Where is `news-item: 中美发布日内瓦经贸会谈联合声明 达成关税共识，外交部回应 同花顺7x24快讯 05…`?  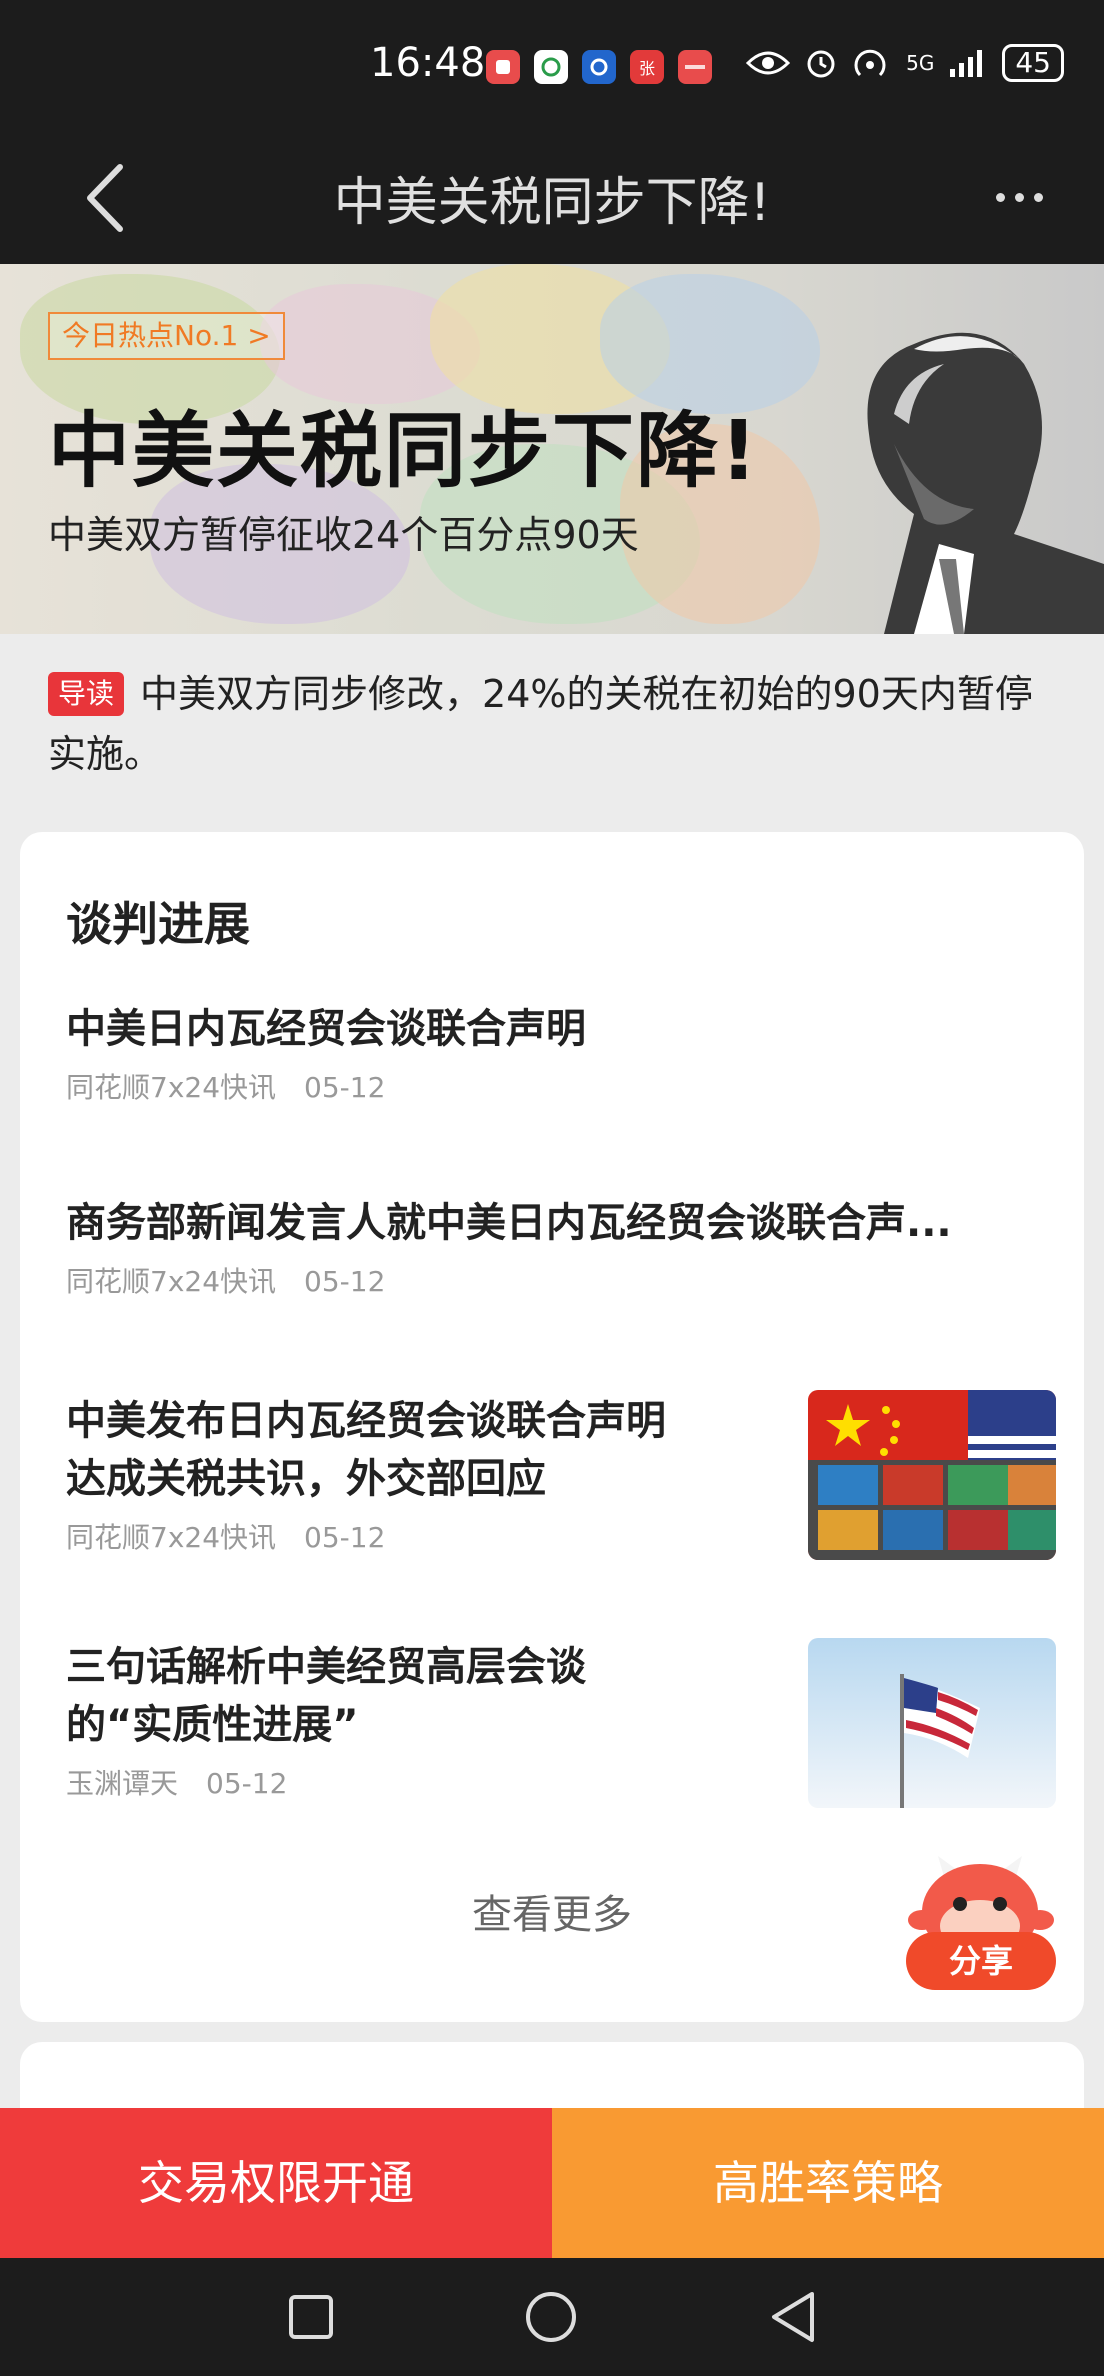 news-item: 中美发布日内瓦经贸会谈联合声明 达成关税共识，外交部回应 同花顺7x24快讯 05… is located at coordinates (561, 1475).